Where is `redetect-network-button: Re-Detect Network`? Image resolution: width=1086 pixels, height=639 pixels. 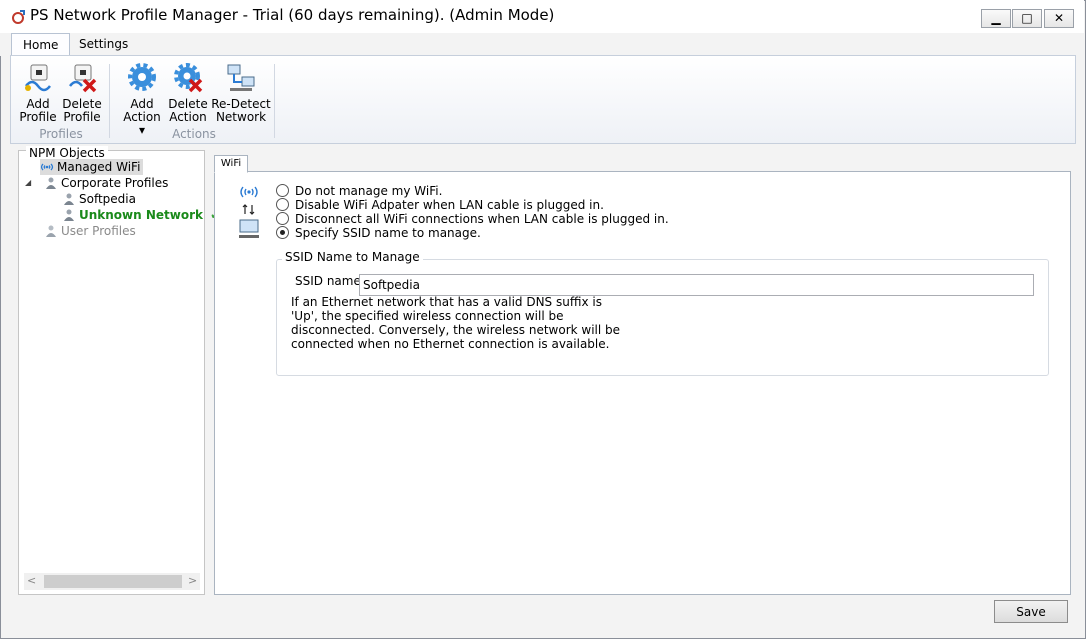
redetect-network-button: Re-Detect Network is located at coordinates (241, 93).